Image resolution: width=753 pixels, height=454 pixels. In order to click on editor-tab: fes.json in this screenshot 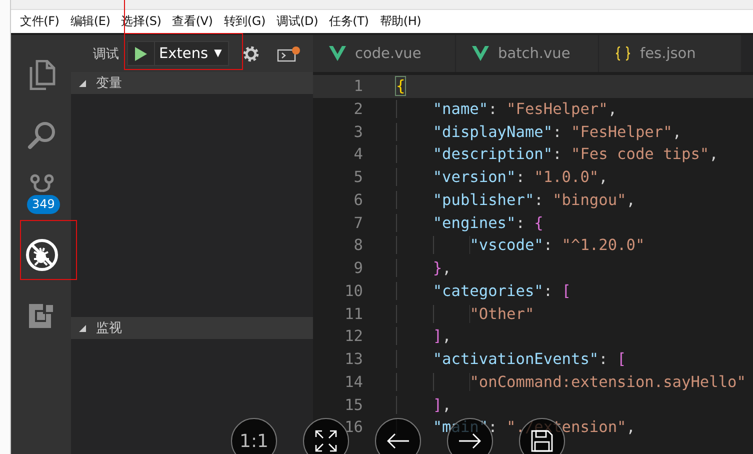, I will do `click(670, 53)`.